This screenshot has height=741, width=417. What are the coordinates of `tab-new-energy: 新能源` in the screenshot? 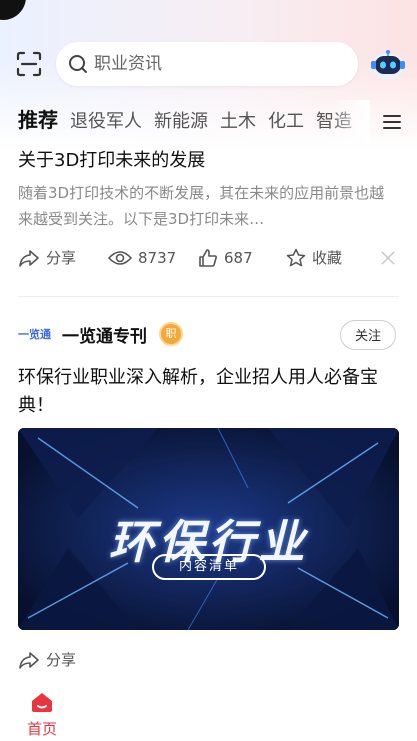 It's located at (181, 122).